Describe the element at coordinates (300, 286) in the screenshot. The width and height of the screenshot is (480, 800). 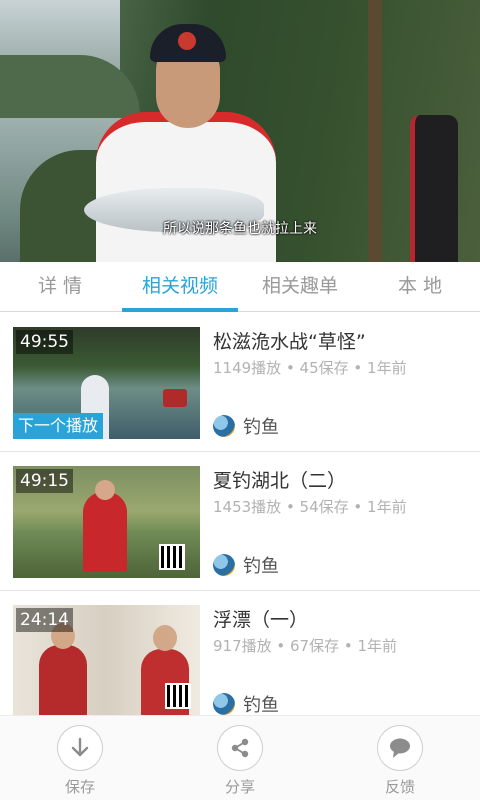
I see `tab-related-lists: 相关趣单` at that location.